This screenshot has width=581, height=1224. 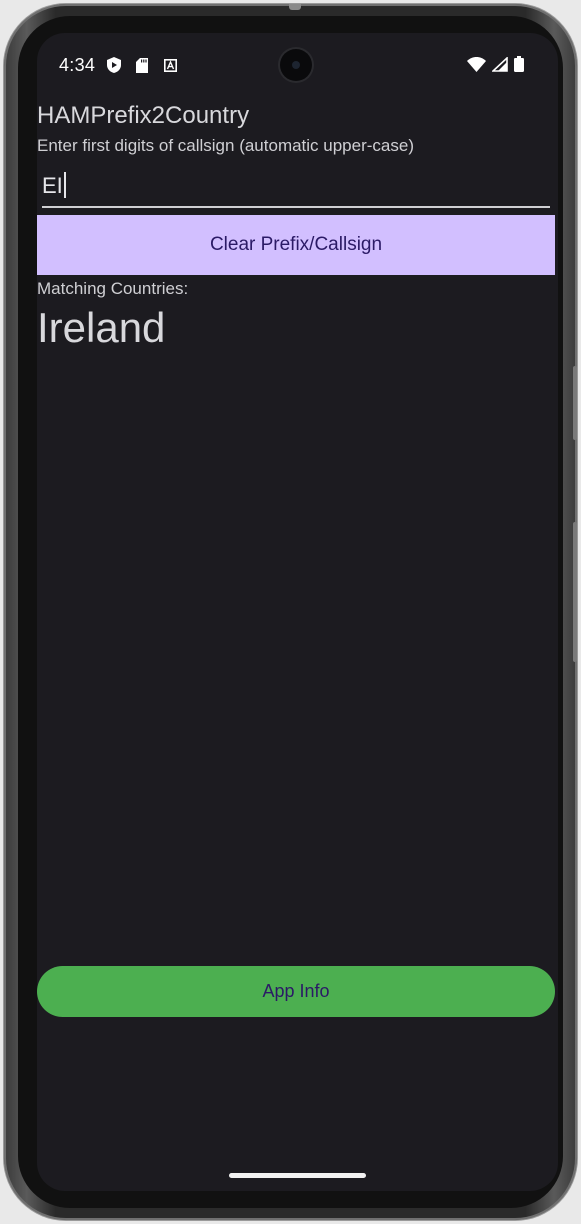 What do you see at coordinates (170, 65) in the screenshot?
I see `a-box-icon` at bounding box center [170, 65].